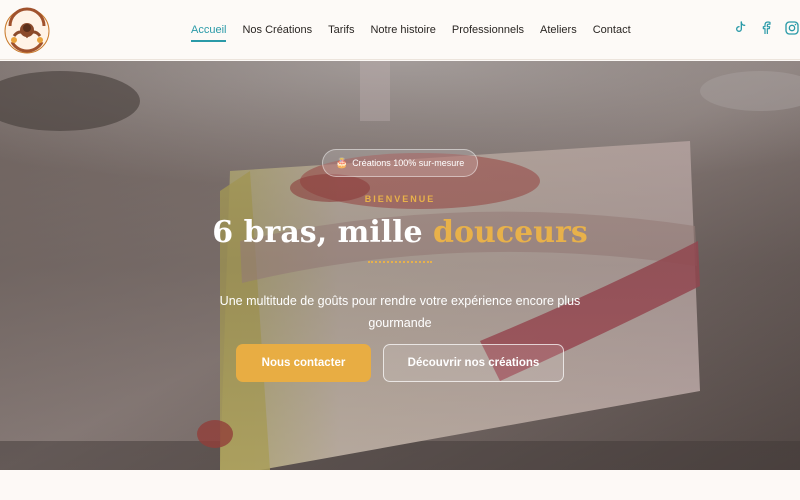 The width and height of the screenshot is (800, 500). What do you see at coordinates (323, 232) in the screenshot?
I see `headline-main: 6 bras, mille` at bounding box center [323, 232].